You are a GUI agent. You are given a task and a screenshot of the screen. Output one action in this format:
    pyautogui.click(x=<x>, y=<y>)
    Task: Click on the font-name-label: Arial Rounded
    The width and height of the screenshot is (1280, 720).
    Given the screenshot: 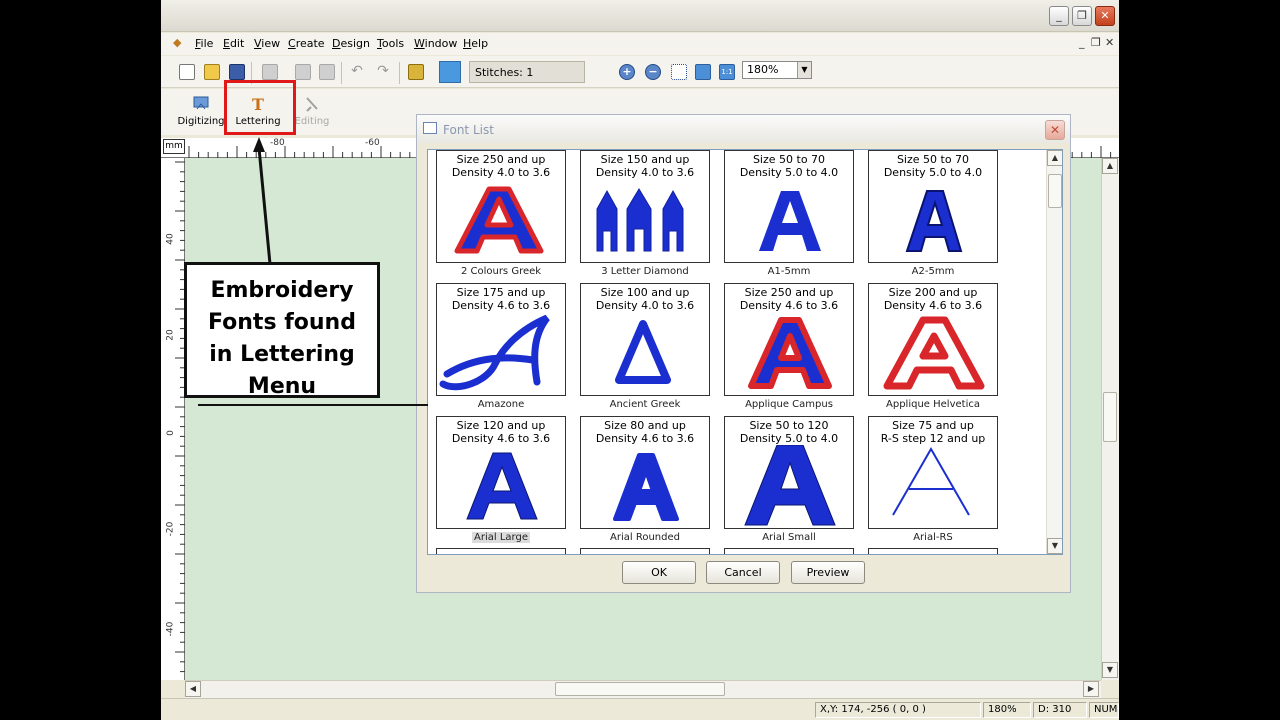 What is the action you would take?
    pyautogui.click(x=645, y=537)
    